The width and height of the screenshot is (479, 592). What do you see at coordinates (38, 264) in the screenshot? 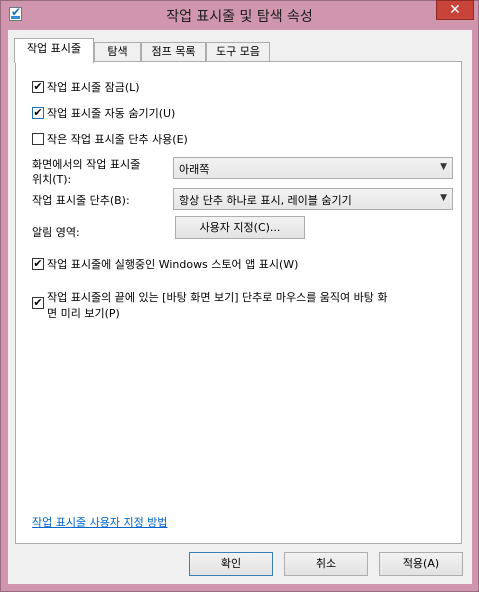
I see `store-apps-checkbox: ✔` at bounding box center [38, 264].